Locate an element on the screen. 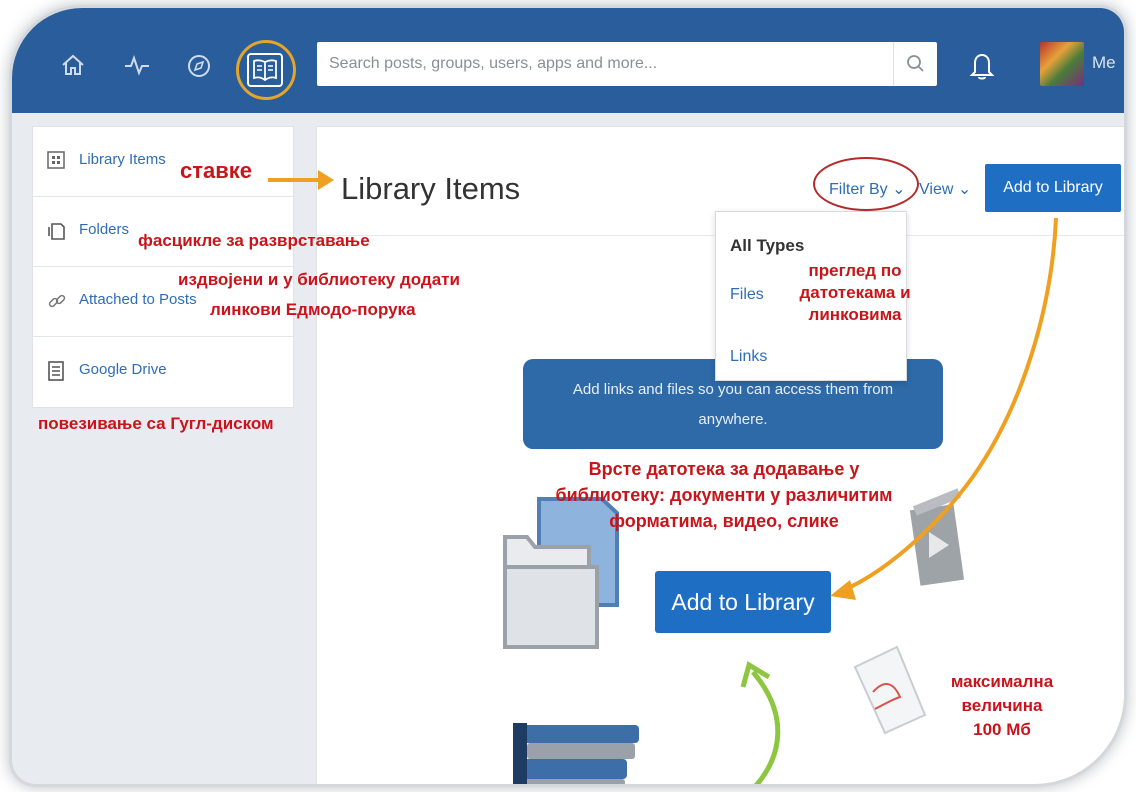  annotation-library-items: ставке is located at coordinates (216, 170).